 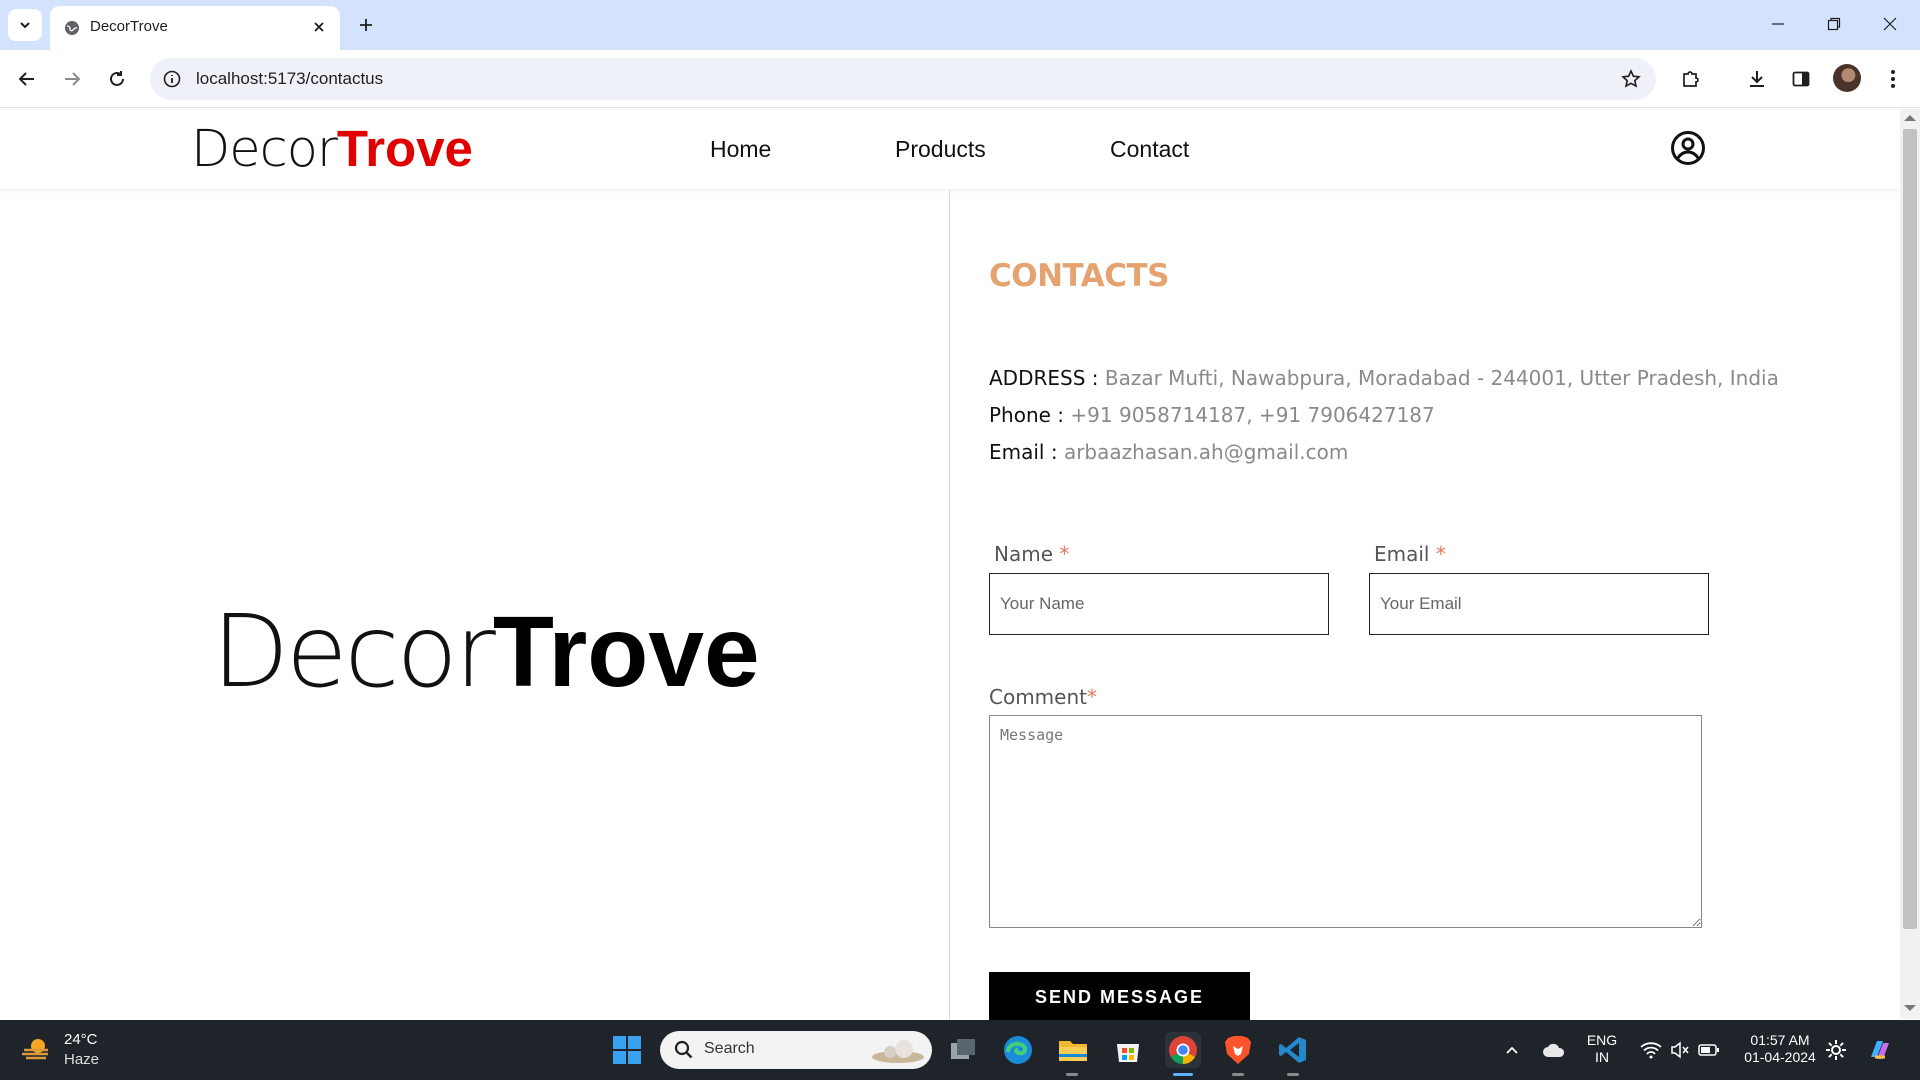 I want to click on show-hidden-icons-button, so click(x=1512, y=1050).